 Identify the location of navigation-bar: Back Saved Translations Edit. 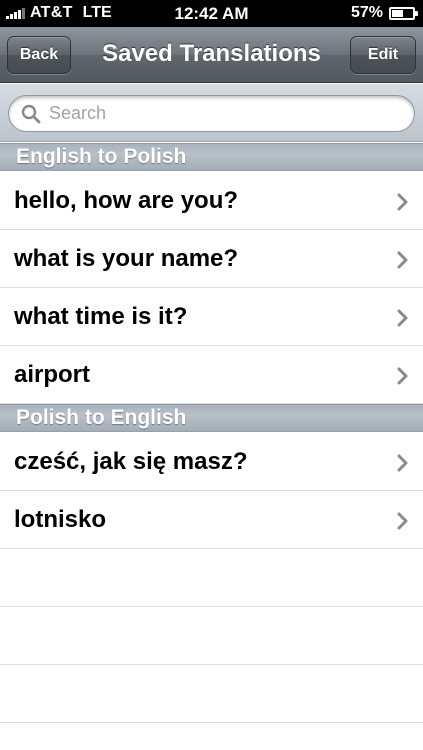
(211, 55).